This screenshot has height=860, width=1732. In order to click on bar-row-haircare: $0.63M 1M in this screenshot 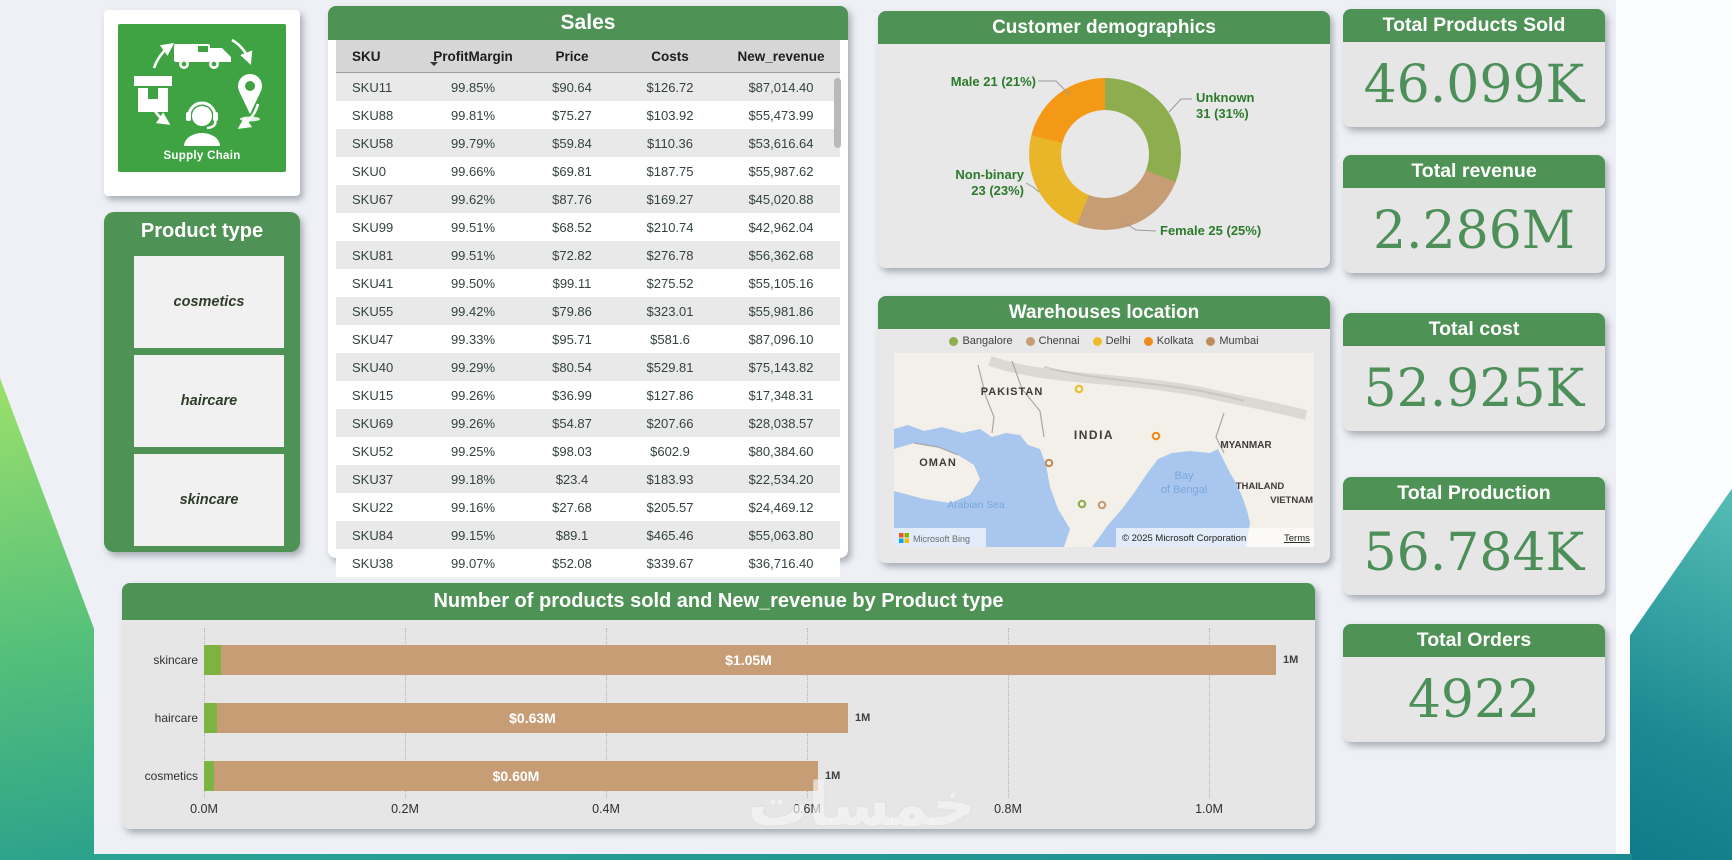, I will do `click(537, 718)`.